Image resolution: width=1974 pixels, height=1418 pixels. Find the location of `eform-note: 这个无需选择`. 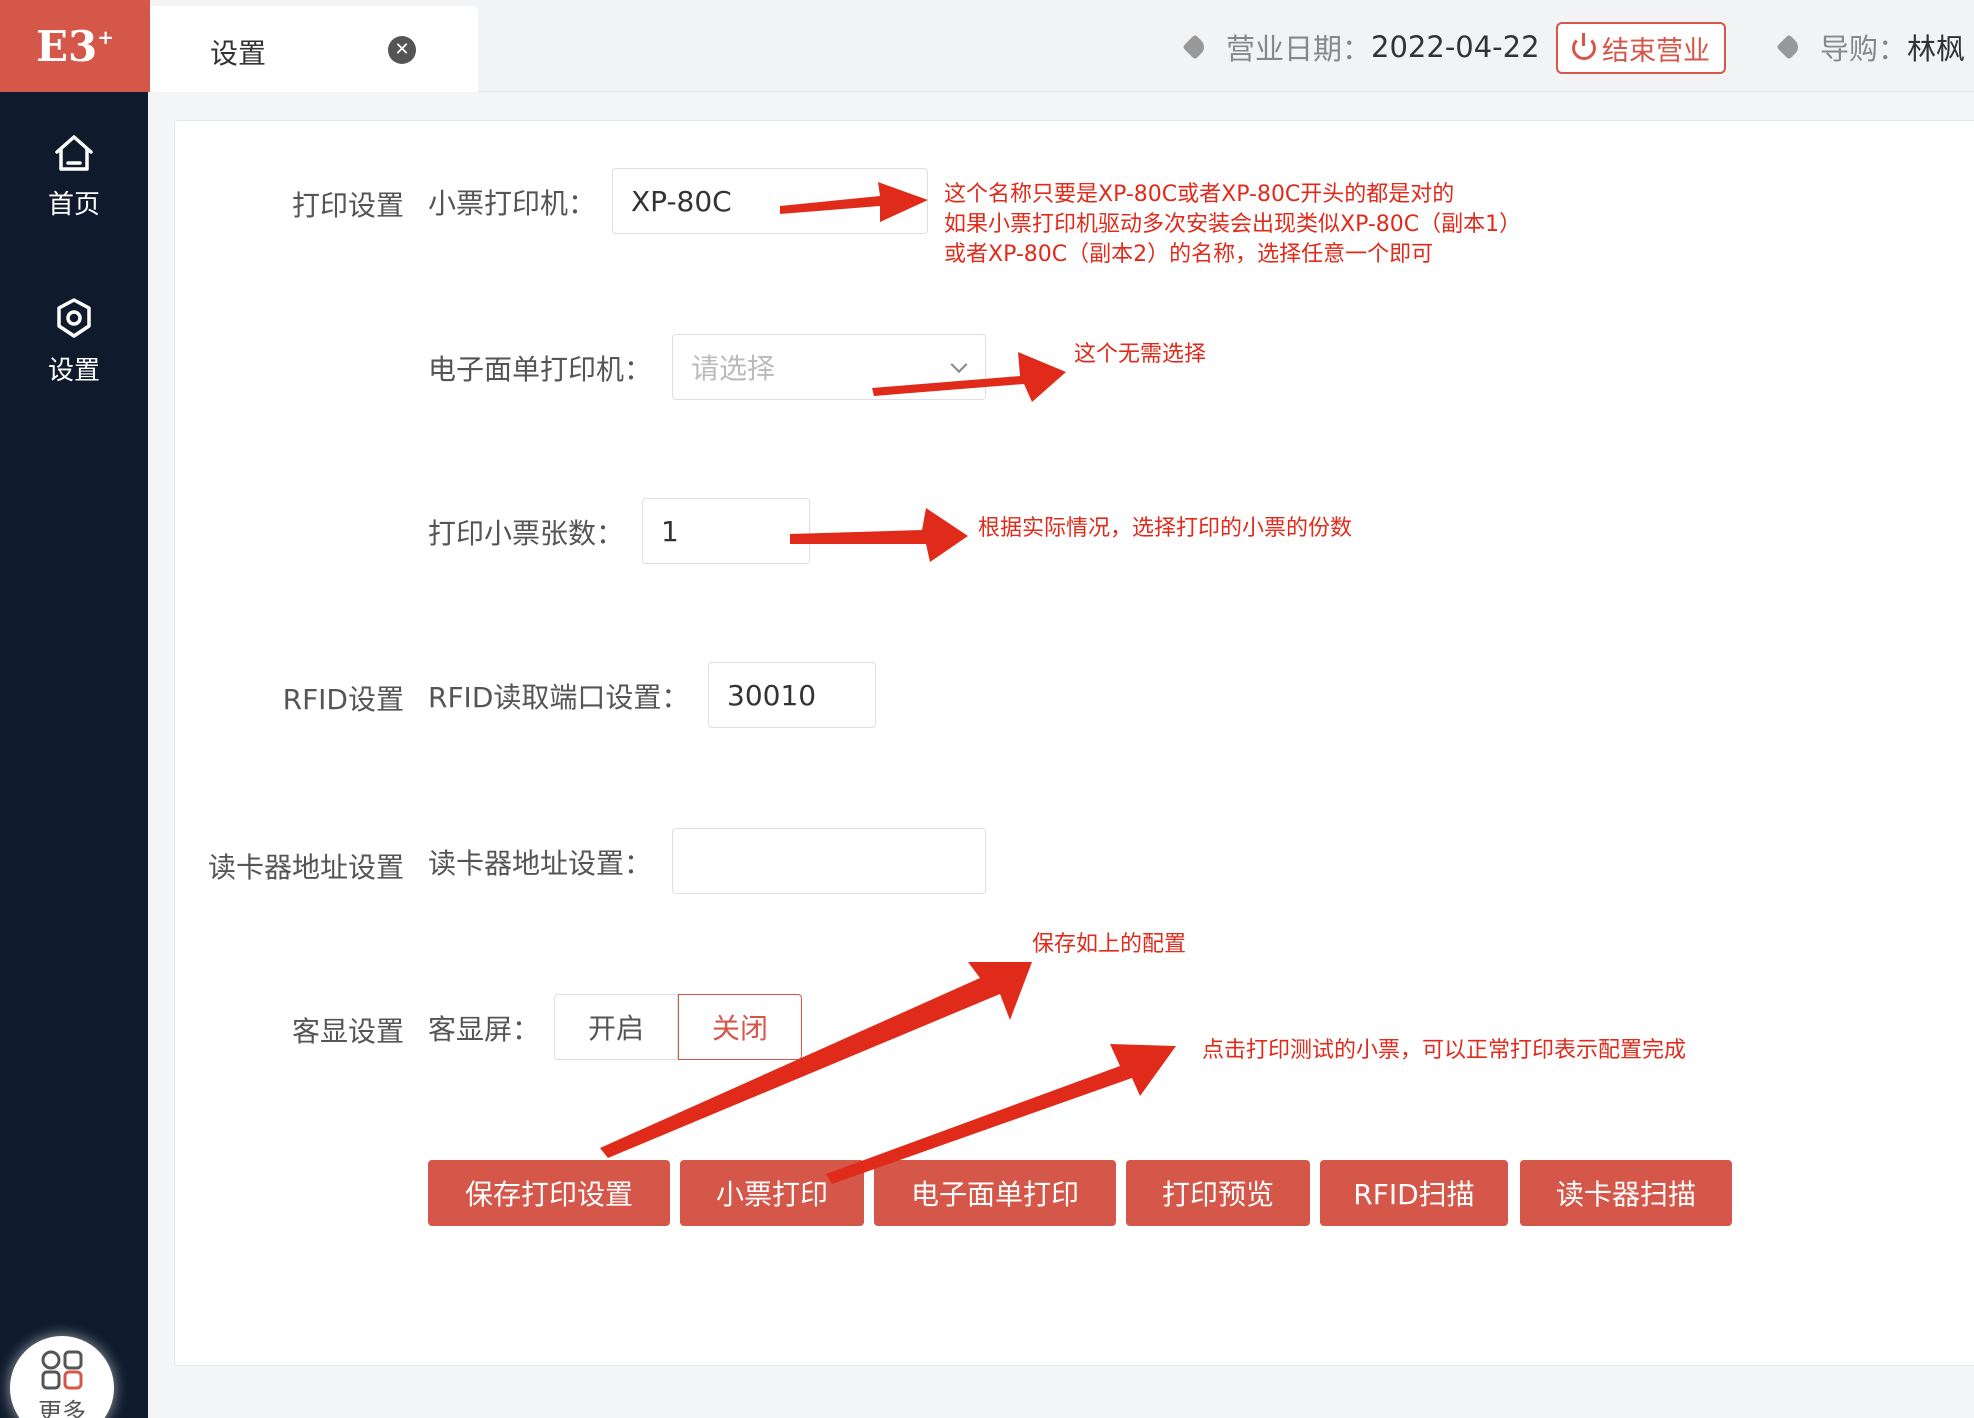

eform-note: 这个无需选择 is located at coordinates (1140, 354).